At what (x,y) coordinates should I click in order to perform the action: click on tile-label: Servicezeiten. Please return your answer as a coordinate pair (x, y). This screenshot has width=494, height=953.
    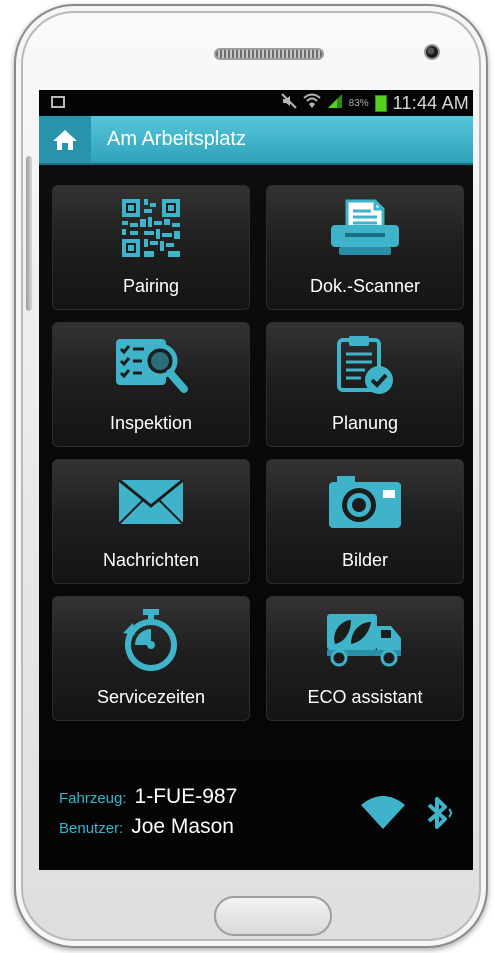
    Looking at the image, I should click on (151, 697).